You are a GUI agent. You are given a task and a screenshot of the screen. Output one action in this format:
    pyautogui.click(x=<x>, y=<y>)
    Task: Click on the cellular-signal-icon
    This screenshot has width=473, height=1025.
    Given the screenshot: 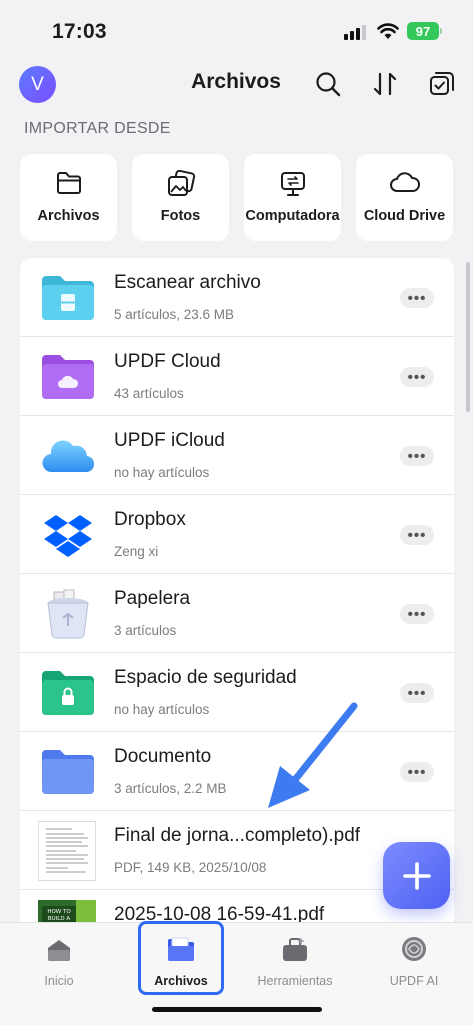 What is the action you would take?
    pyautogui.click(x=355, y=32)
    